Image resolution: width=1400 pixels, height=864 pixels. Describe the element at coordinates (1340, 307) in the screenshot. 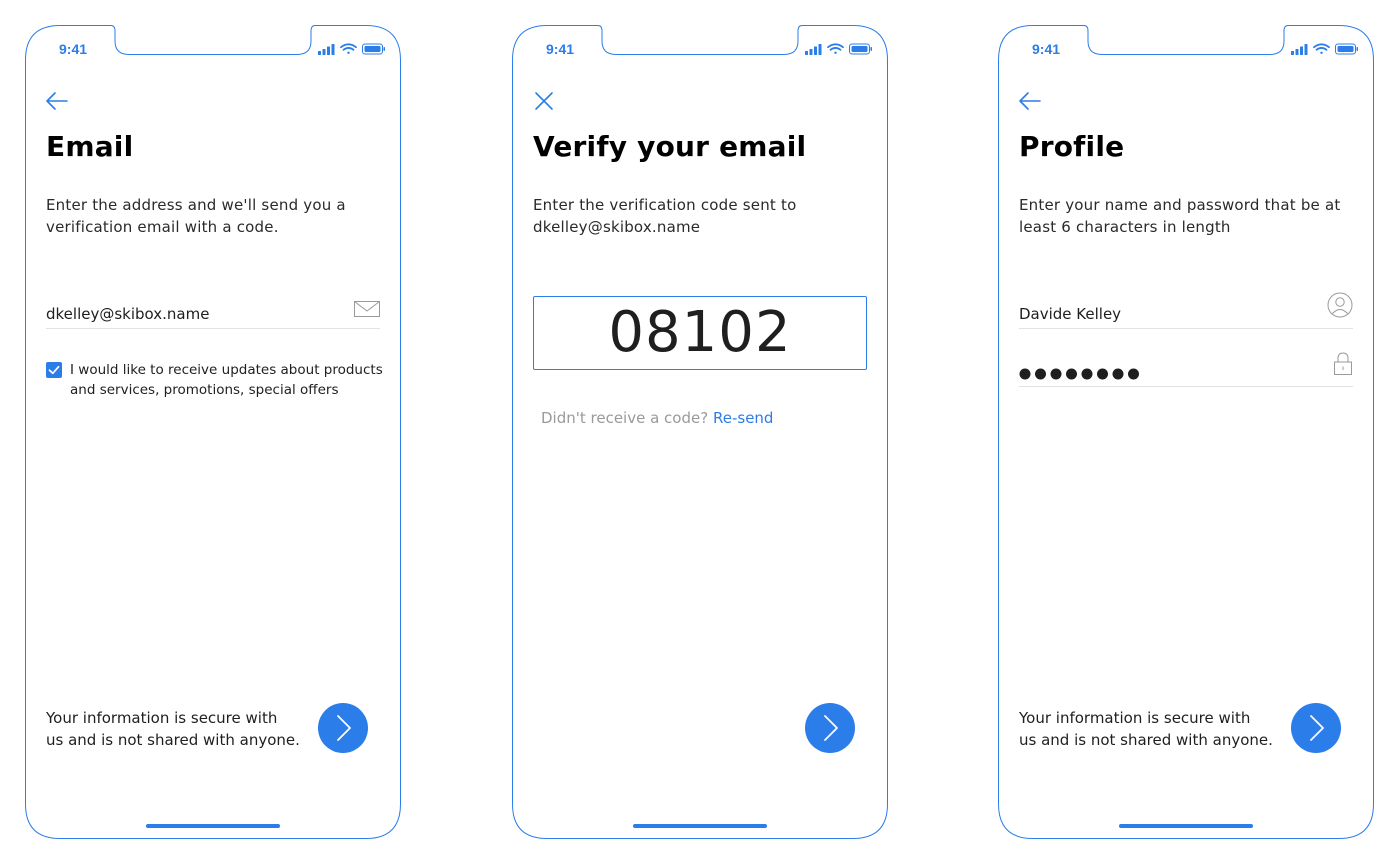

I see `user-icon` at that location.